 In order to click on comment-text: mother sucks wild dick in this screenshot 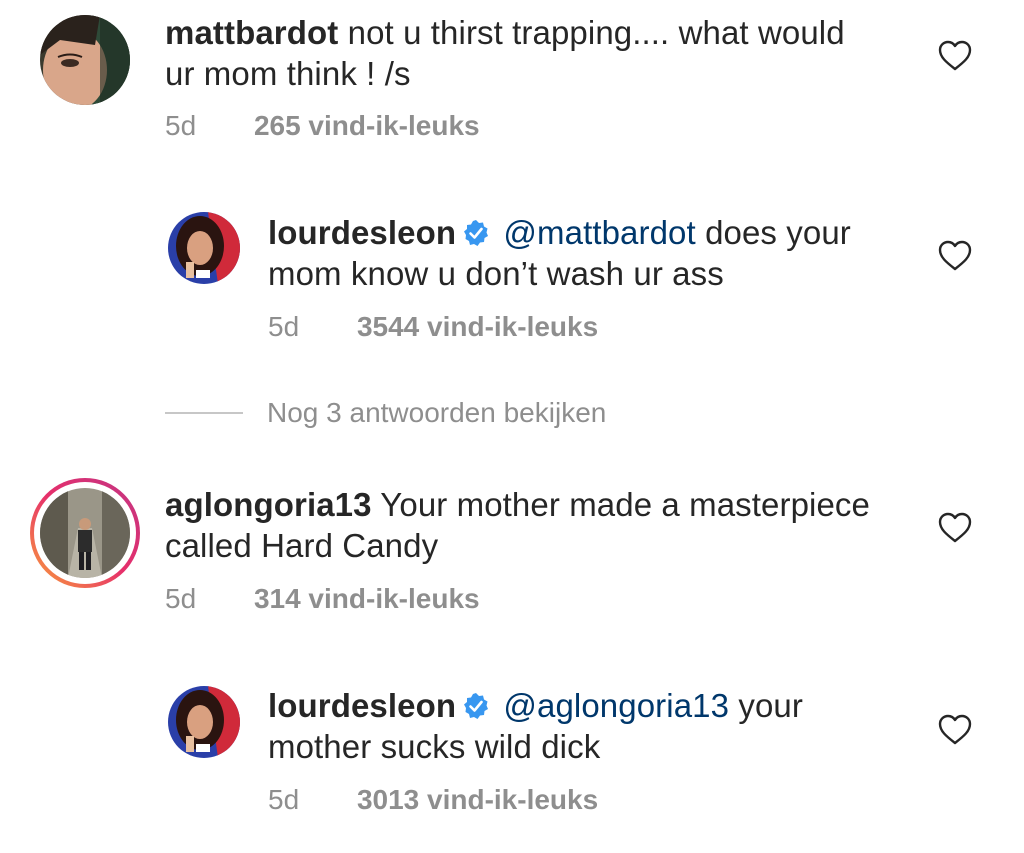, I will do `click(434, 746)`.